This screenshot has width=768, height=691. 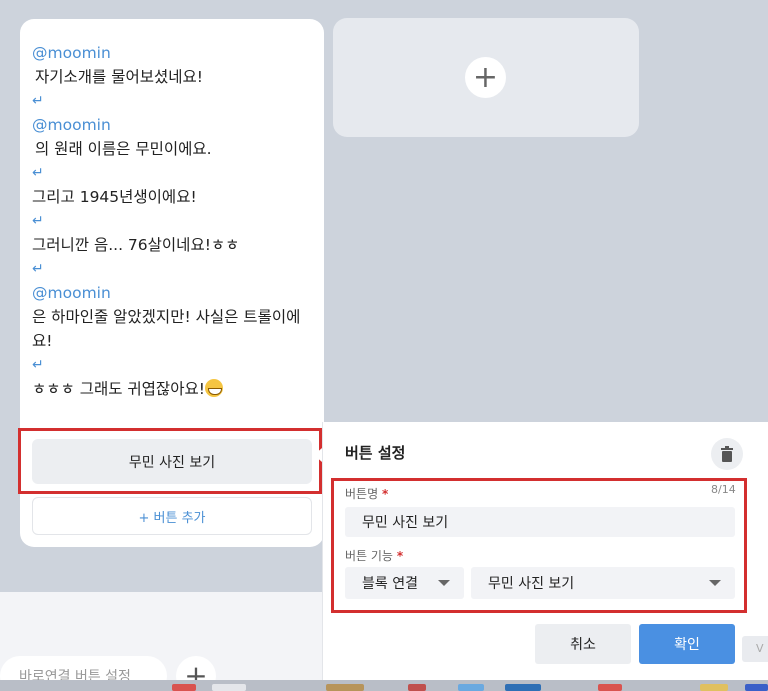 I want to click on confirm-button: 확인, so click(x=687, y=644).